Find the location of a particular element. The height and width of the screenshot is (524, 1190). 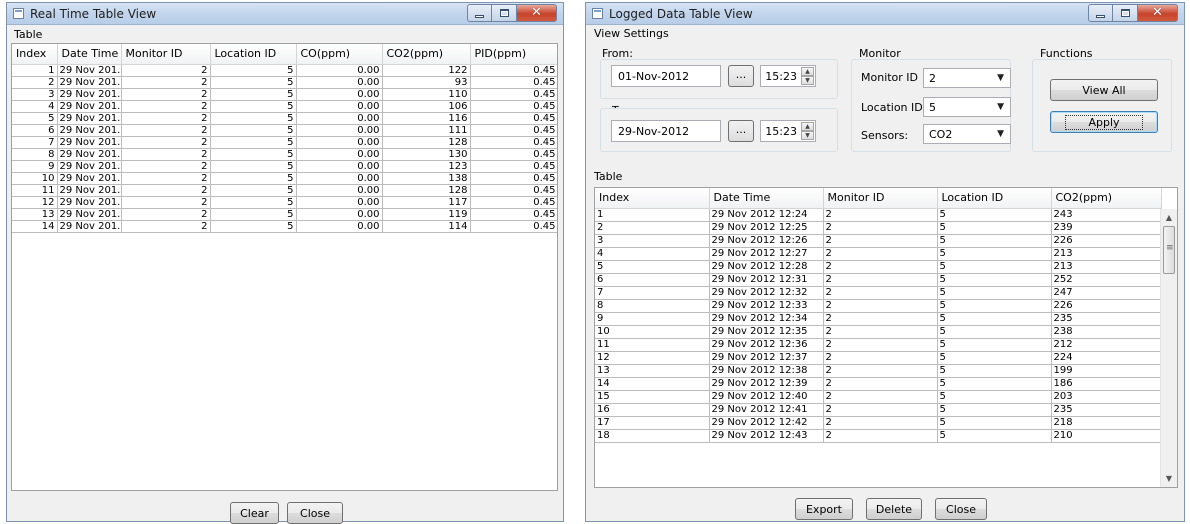

table-row: 4 29 Nov 201... 2 5 0.00 106 0.45 is located at coordinates (284, 106).